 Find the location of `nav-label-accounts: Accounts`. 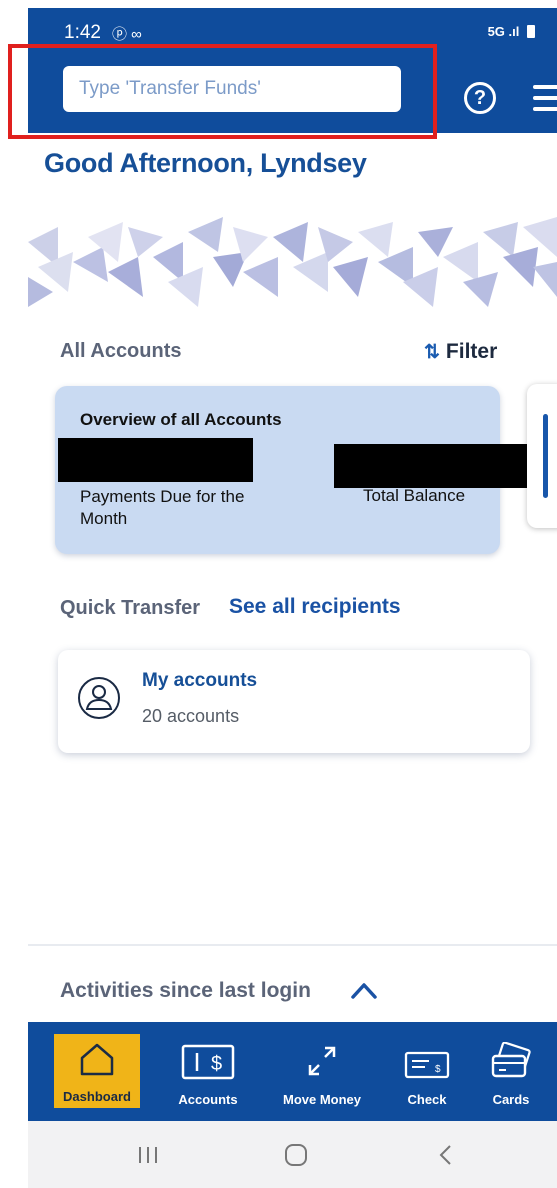

nav-label-accounts: Accounts is located at coordinates (208, 1099).